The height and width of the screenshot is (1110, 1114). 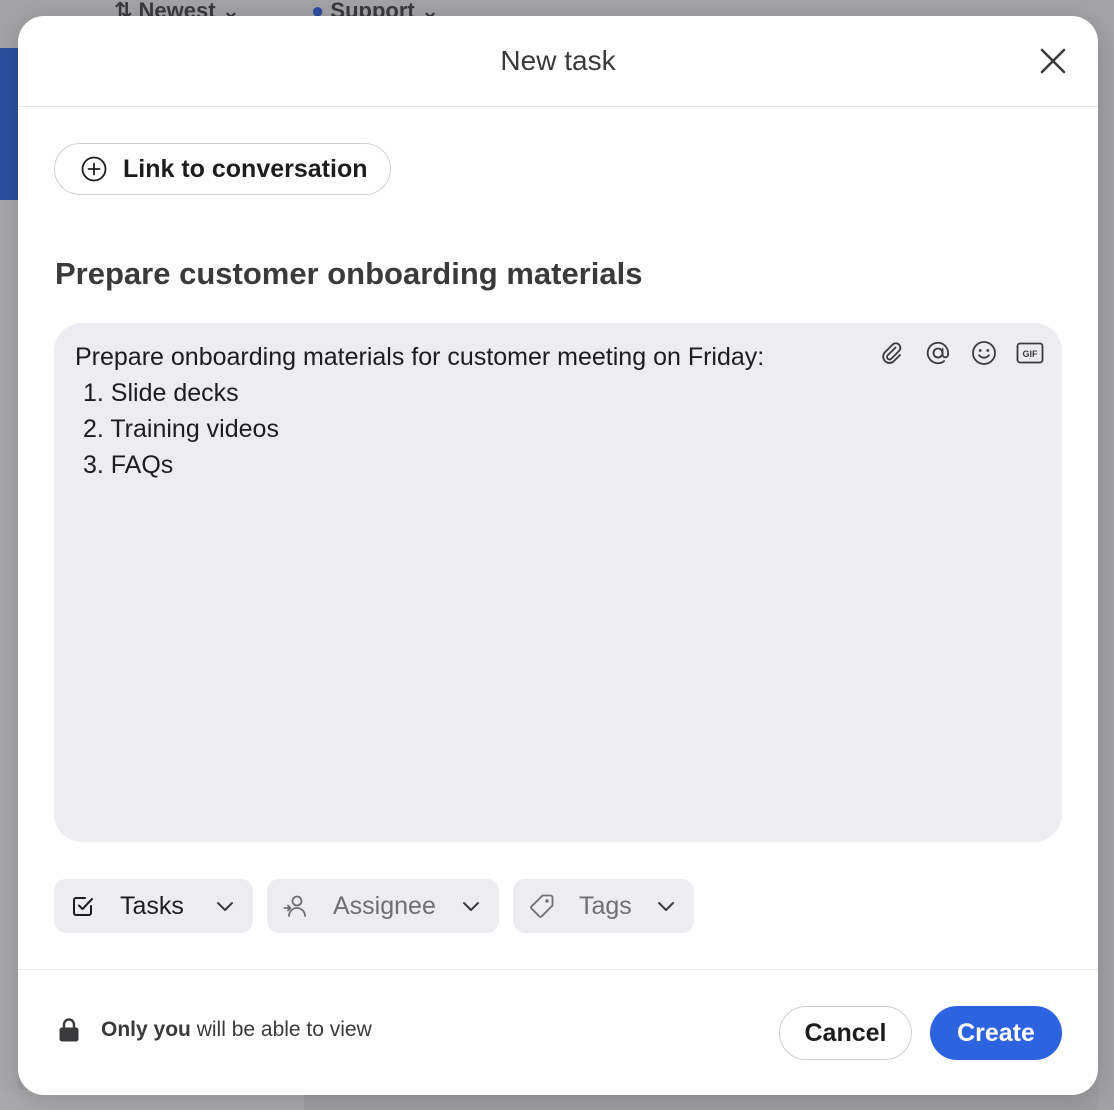 I want to click on footer-divider, so click(x=558, y=969).